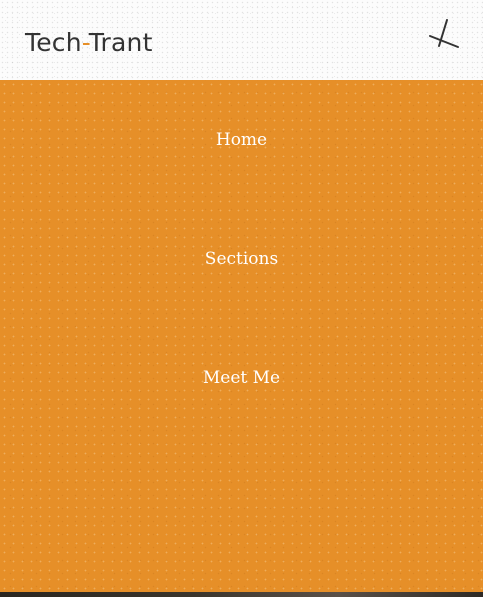  What do you see at coordinates (241, 594) in the screenshot?
I see `page-content-peek` at bounding box center [241, 594].